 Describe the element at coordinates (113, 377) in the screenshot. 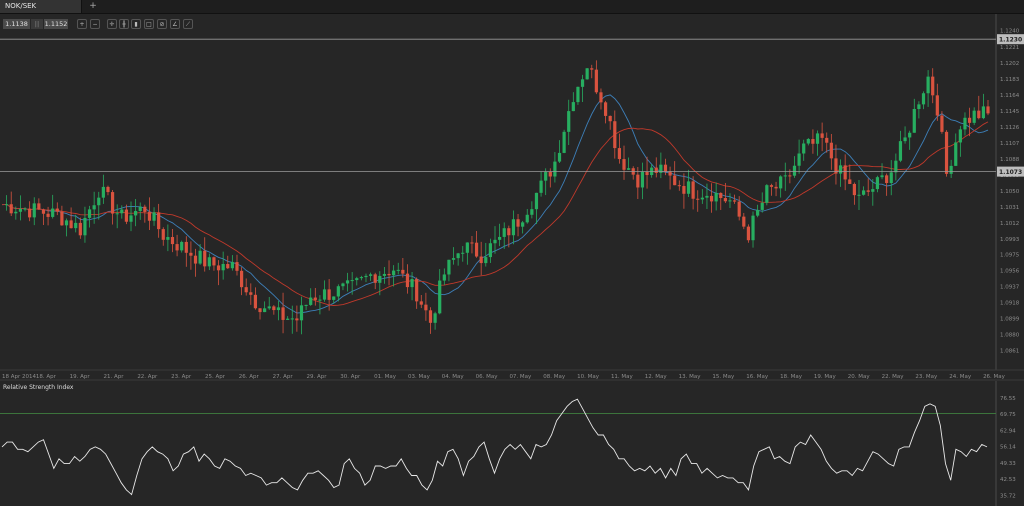

I see `time-tick-label: 21. Apr` at that location.